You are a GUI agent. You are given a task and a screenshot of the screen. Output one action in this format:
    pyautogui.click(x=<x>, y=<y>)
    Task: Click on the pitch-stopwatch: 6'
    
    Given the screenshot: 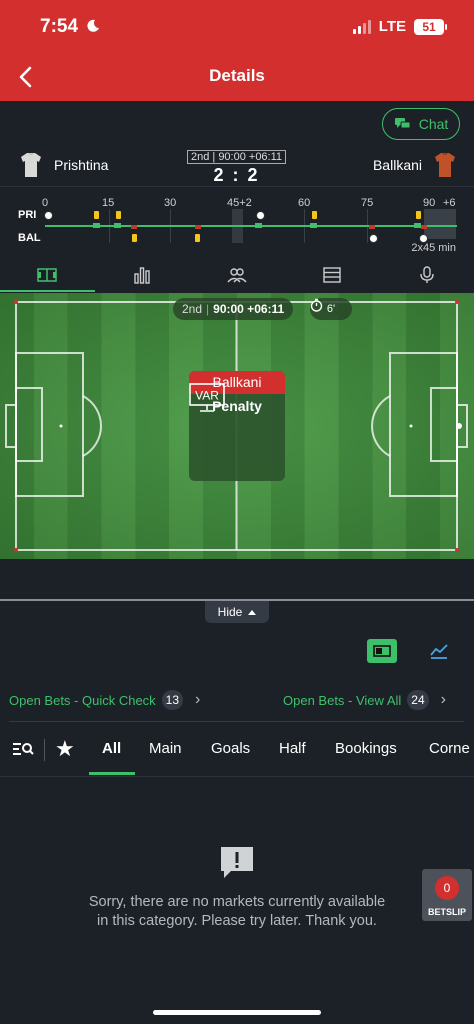 What is the action you would take?
    pyautogui.click(x=331, y=309)
    